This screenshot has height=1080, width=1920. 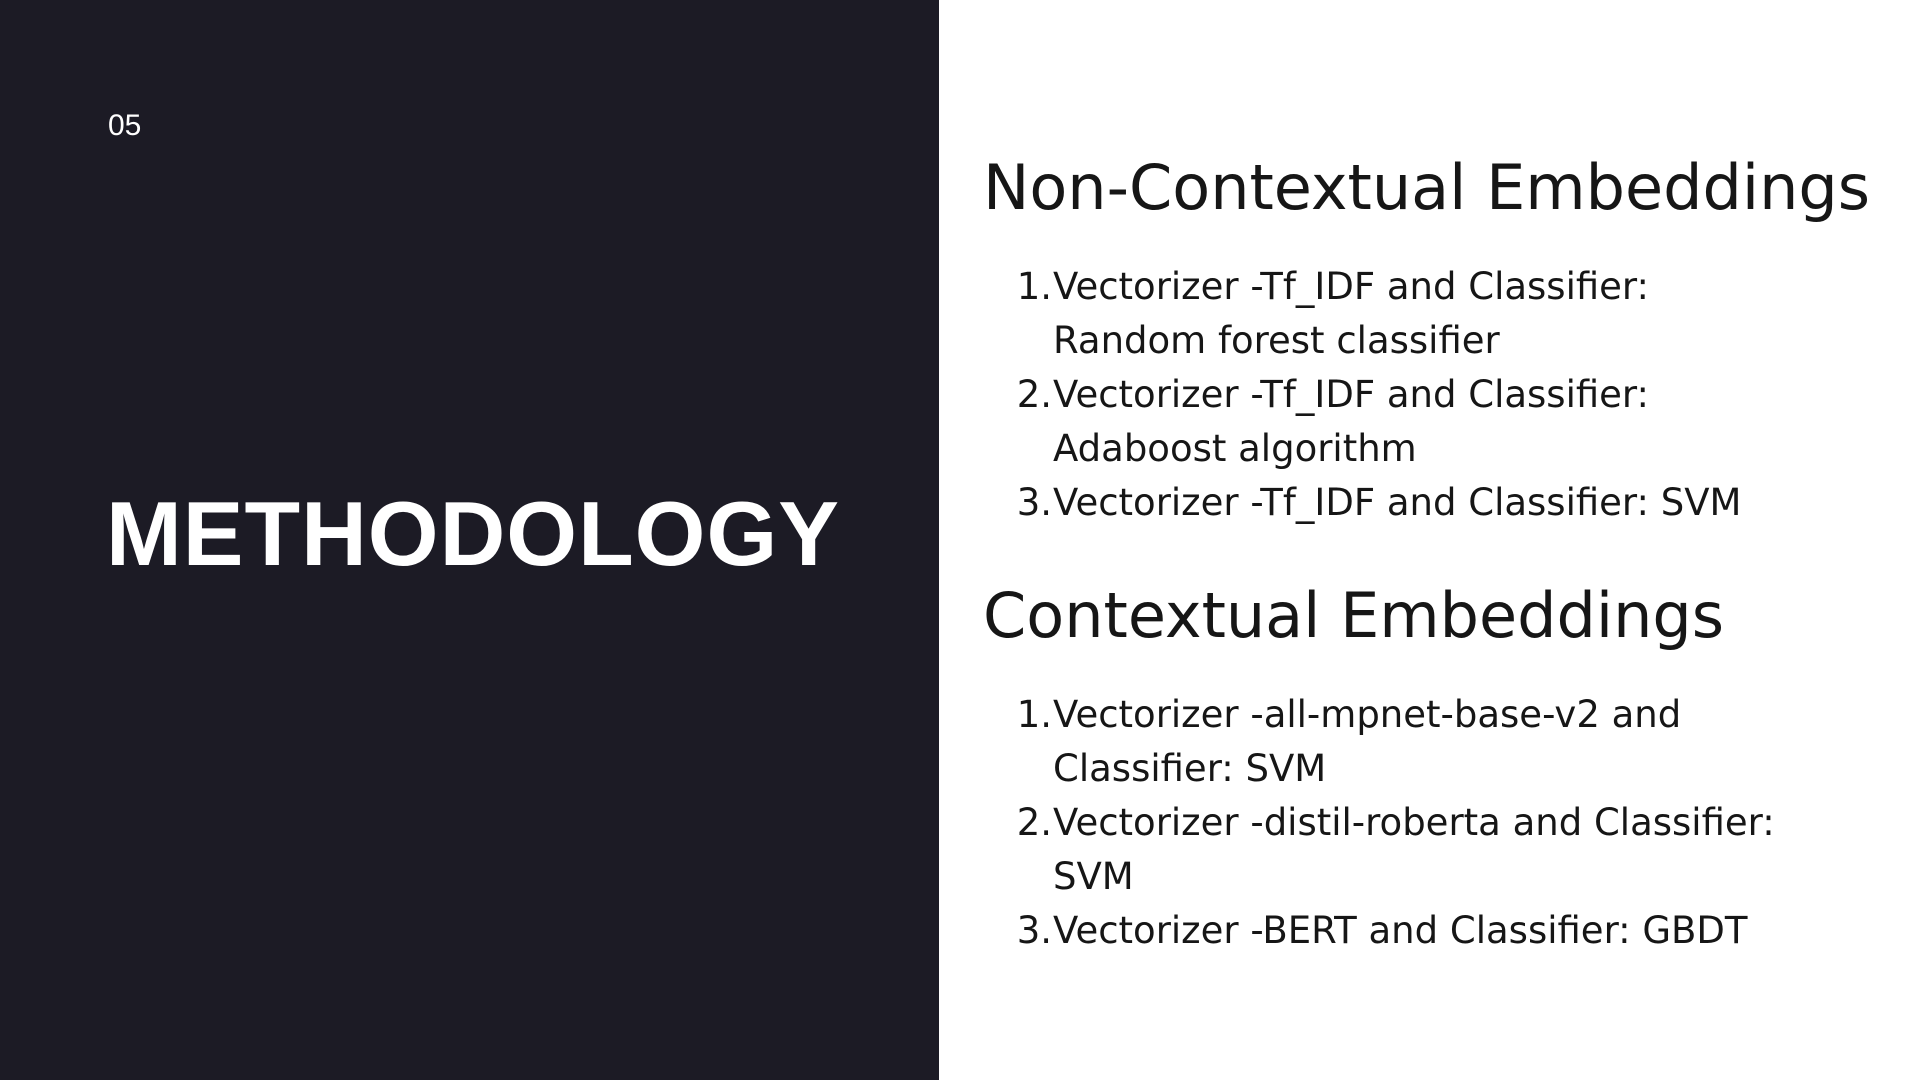 I want to click on non-contextual-heading: Non-Contextual Embeddings, so click(x=1427, y=187).